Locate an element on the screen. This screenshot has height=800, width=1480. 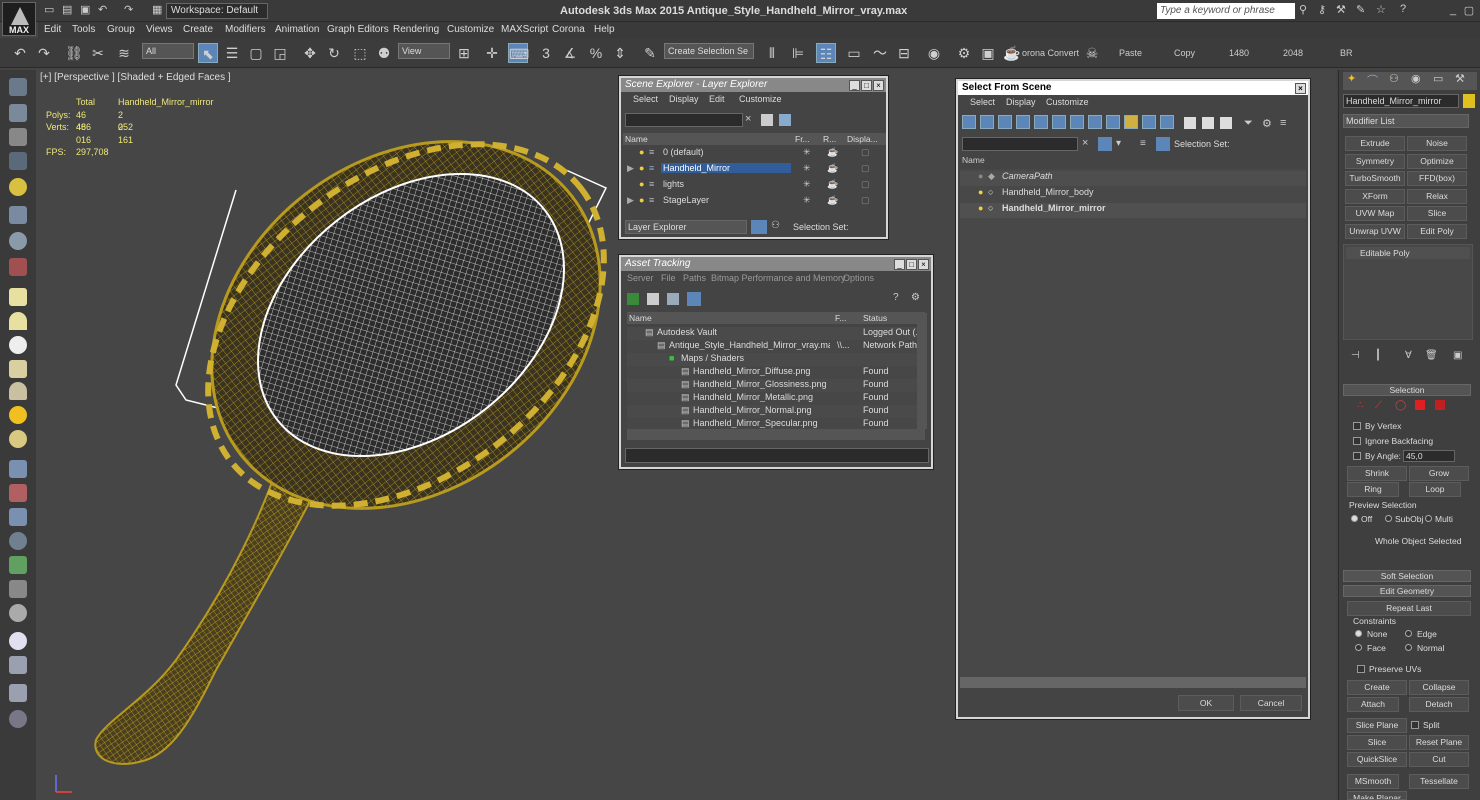
configure-sets-icon: ▣ is located at coordinates (1457, 355).